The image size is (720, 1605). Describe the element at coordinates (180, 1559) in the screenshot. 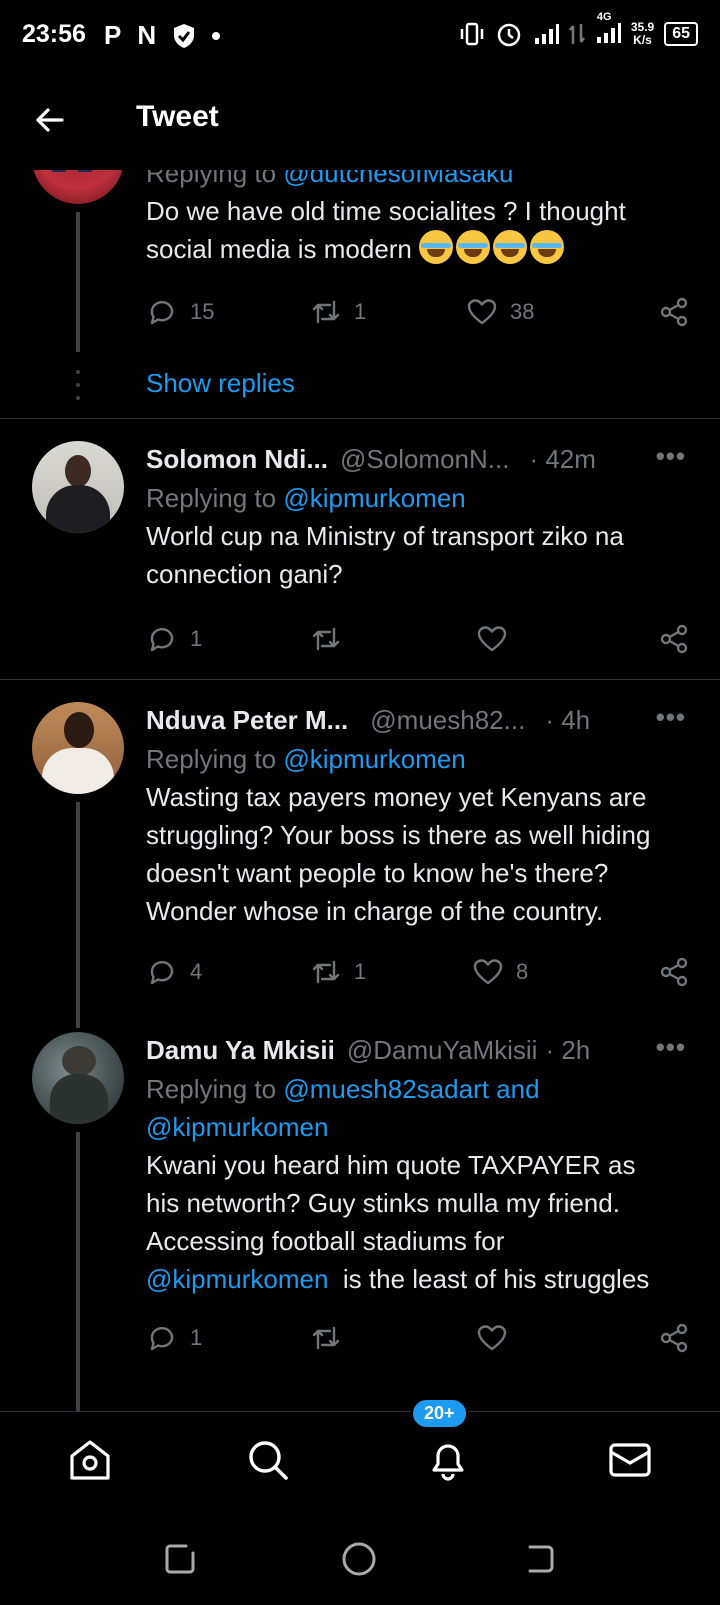

I see `recents-icon` at that location.